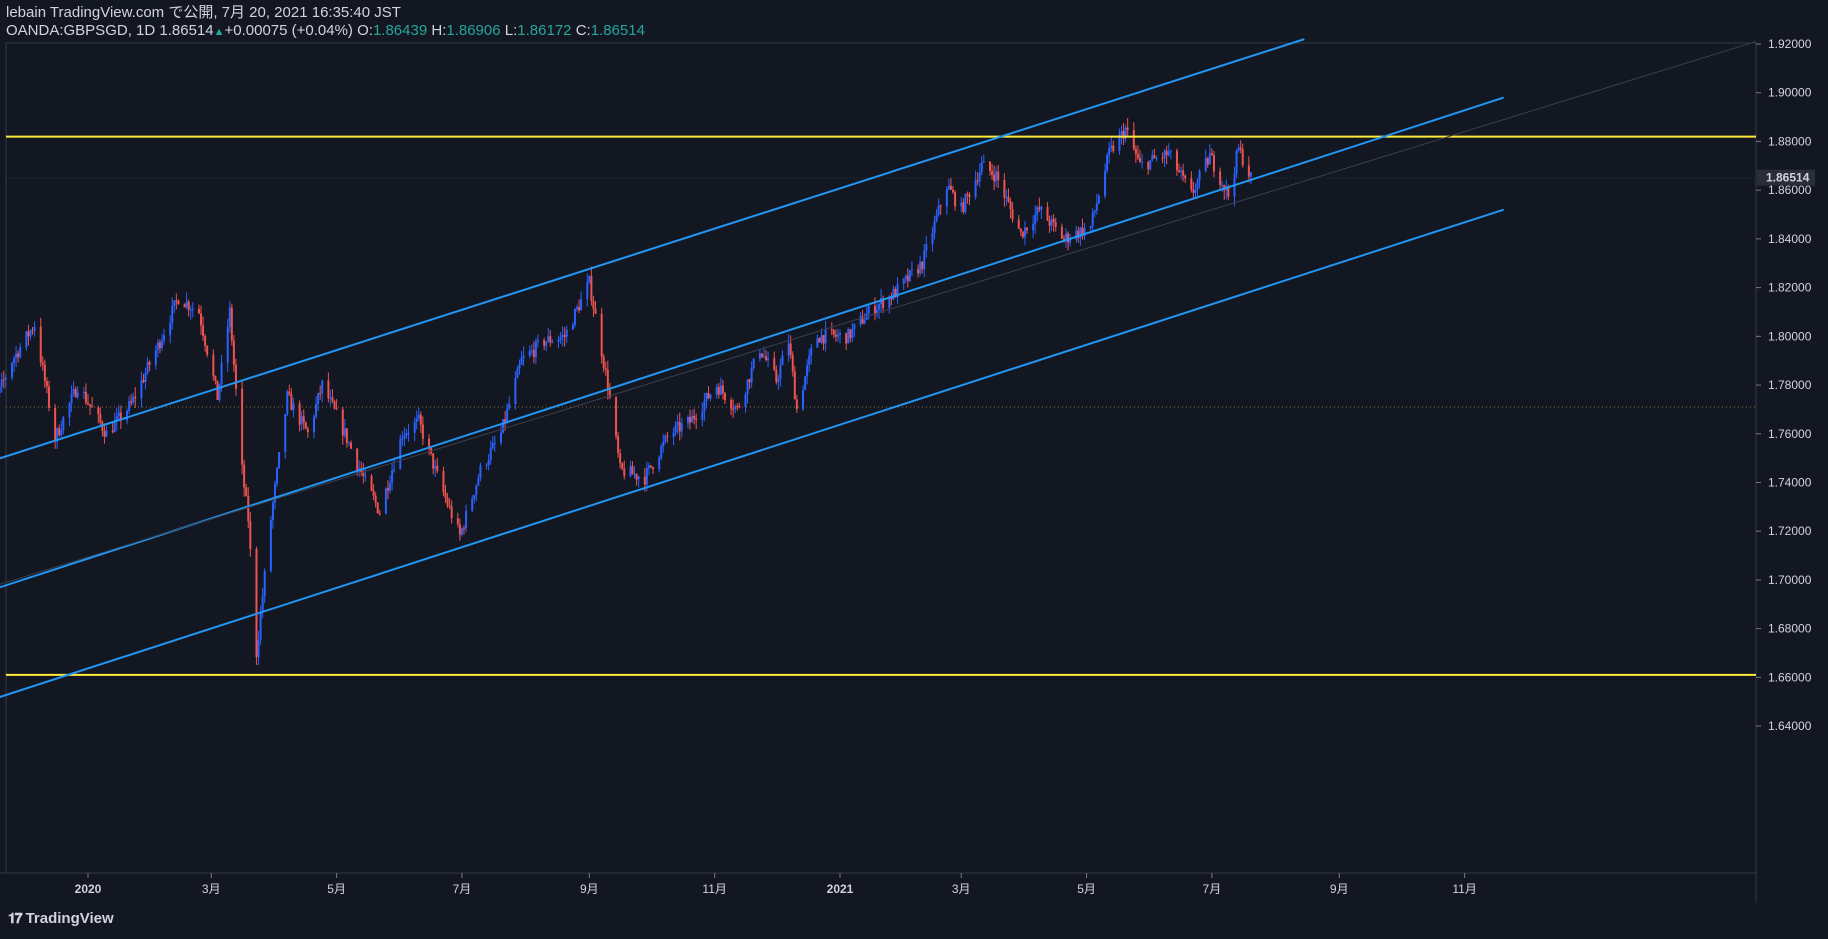 The image size is (1828, 939). What do you see at coordinates (1790, 385) in the screenshot?
I see `price-tick-label: 1.78000` at bounding box center [1790, 385].